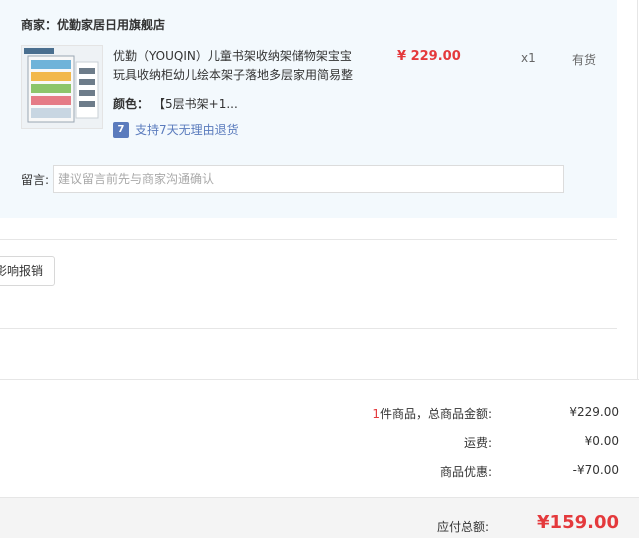  What do you see at coordinates (465, 472) in the screenshot?
I see `discount-label: 商品优惠:` at bounding box center [465, 472].